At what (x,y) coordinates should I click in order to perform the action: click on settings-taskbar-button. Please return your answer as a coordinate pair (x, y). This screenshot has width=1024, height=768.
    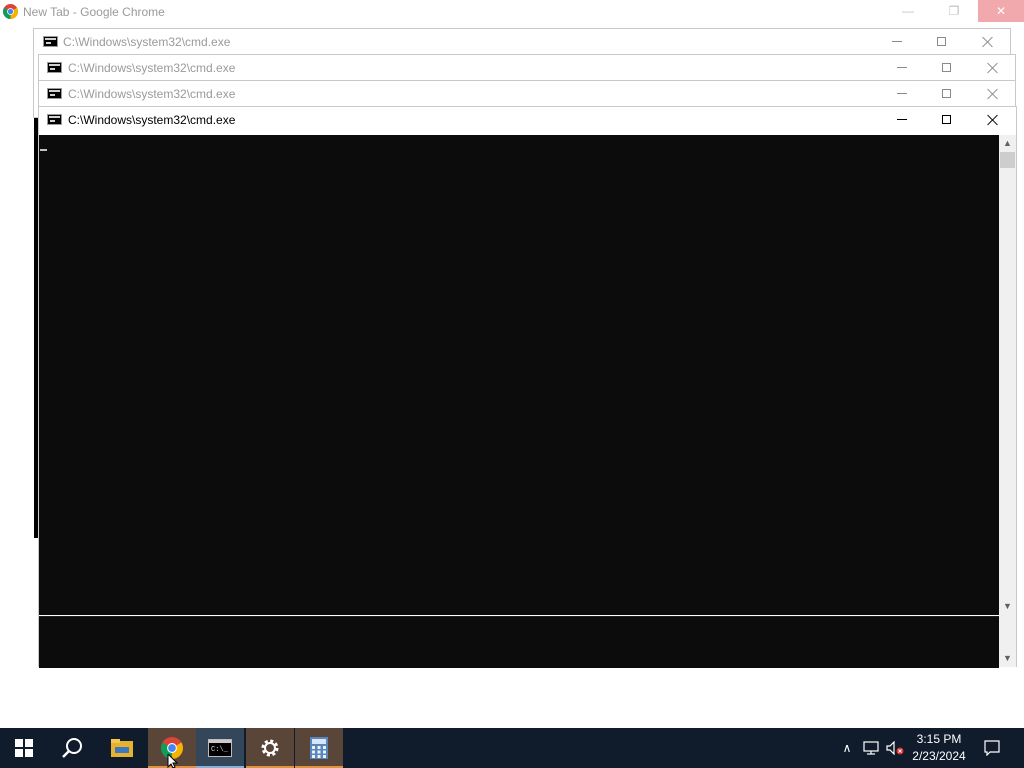
    Looking at the image, I should click on (270, 748).